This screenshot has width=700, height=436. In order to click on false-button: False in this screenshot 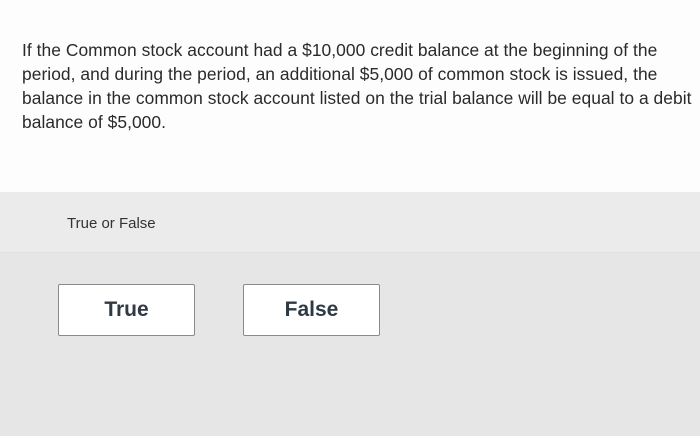, I will do `click(311, 310)`.